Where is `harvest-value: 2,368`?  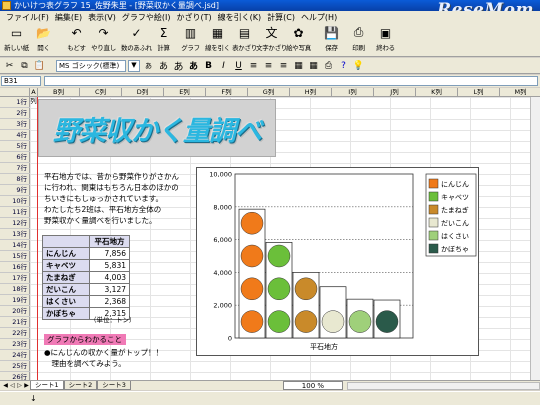
harvest-value: 2,368 is located at coordinates (109, 301).